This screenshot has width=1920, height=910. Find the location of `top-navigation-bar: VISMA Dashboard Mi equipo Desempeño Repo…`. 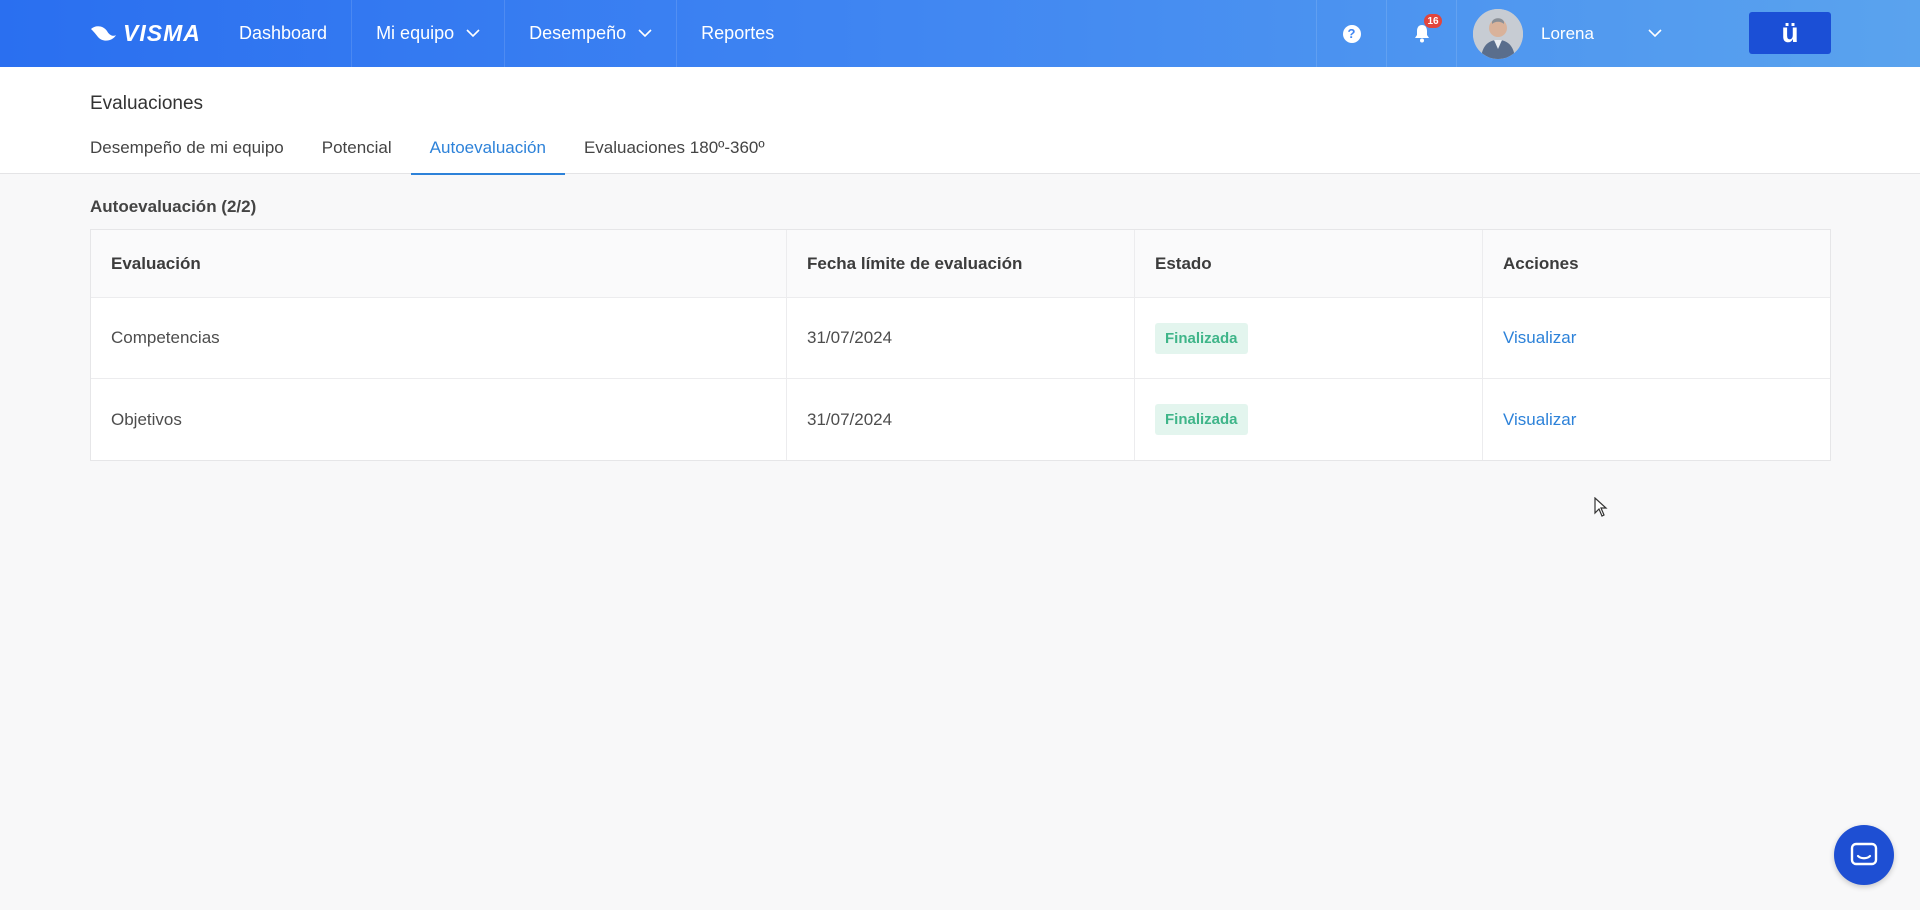

top-navigation-bar: VISMA Dashboard Mi equipo Desempeño Repo… is located at coordinates (960, 33).